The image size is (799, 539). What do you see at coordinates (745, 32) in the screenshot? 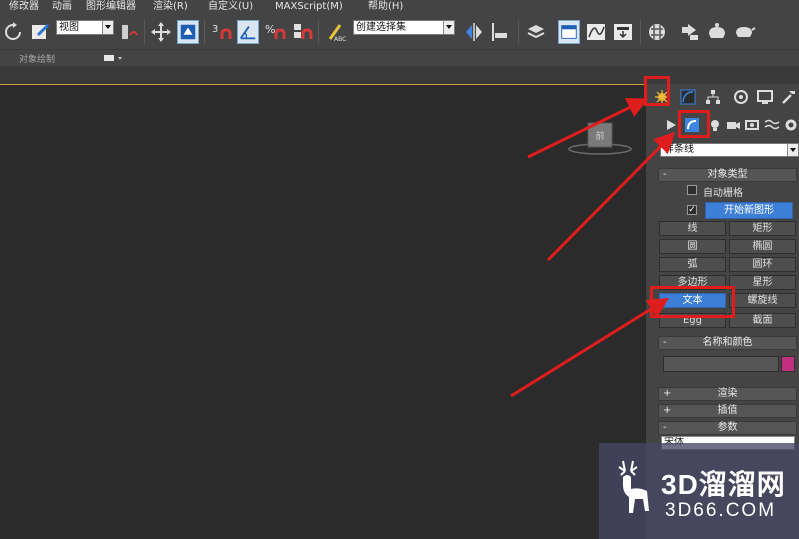
I see `render-production-icon` at bounding box center [745, 32].